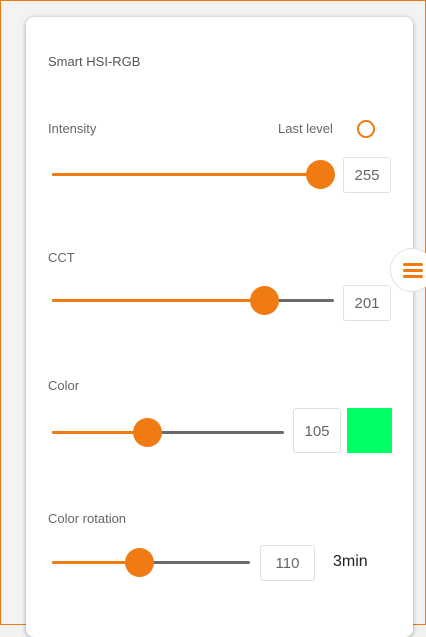 This screenshot has height=637, width=426. What do you see at coordinates (148, 432) in the screenshot?
I see `color-slider-thumb` at bounding box center [148, 432].